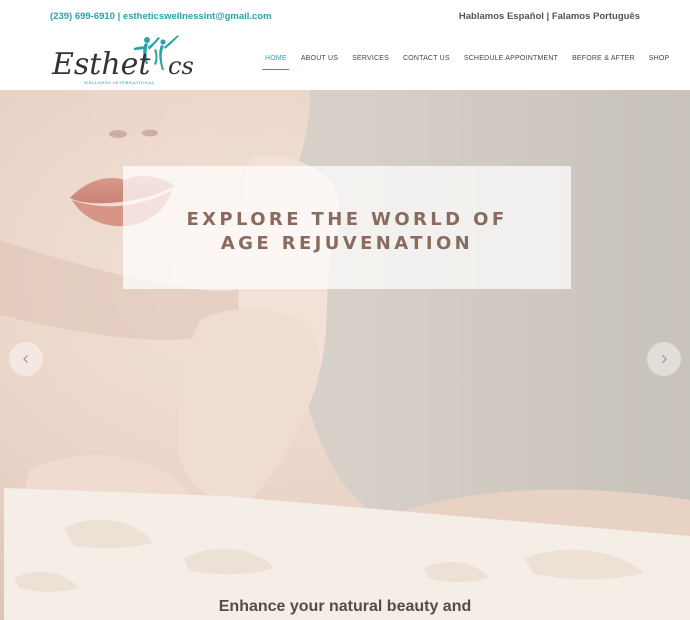  Describe the element at coordinates (426, 58) in the screenshot. I see `nav-contact-us: CONTACT US` at that location.